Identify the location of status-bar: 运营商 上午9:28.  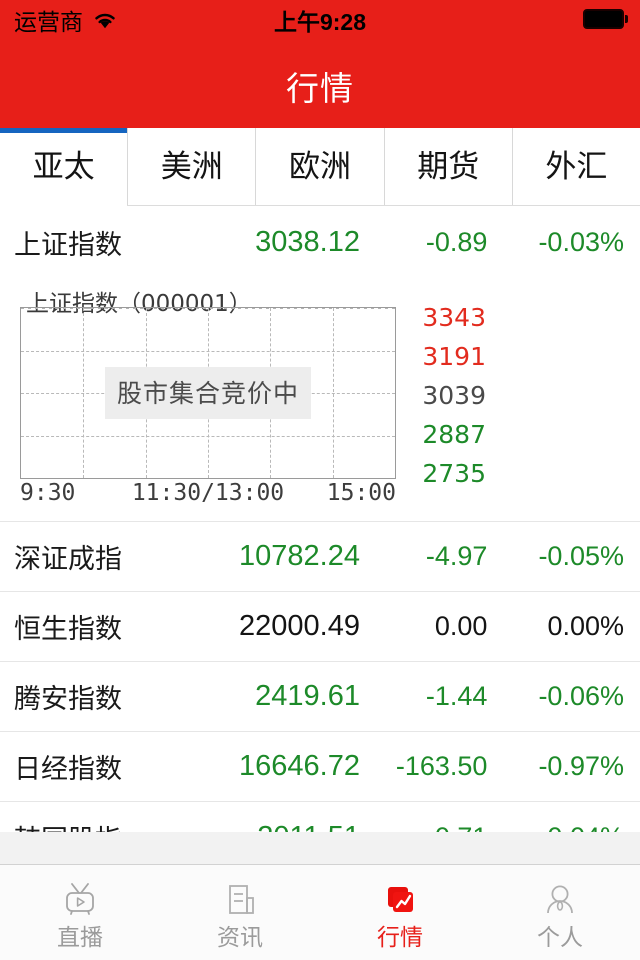
(320, 22).